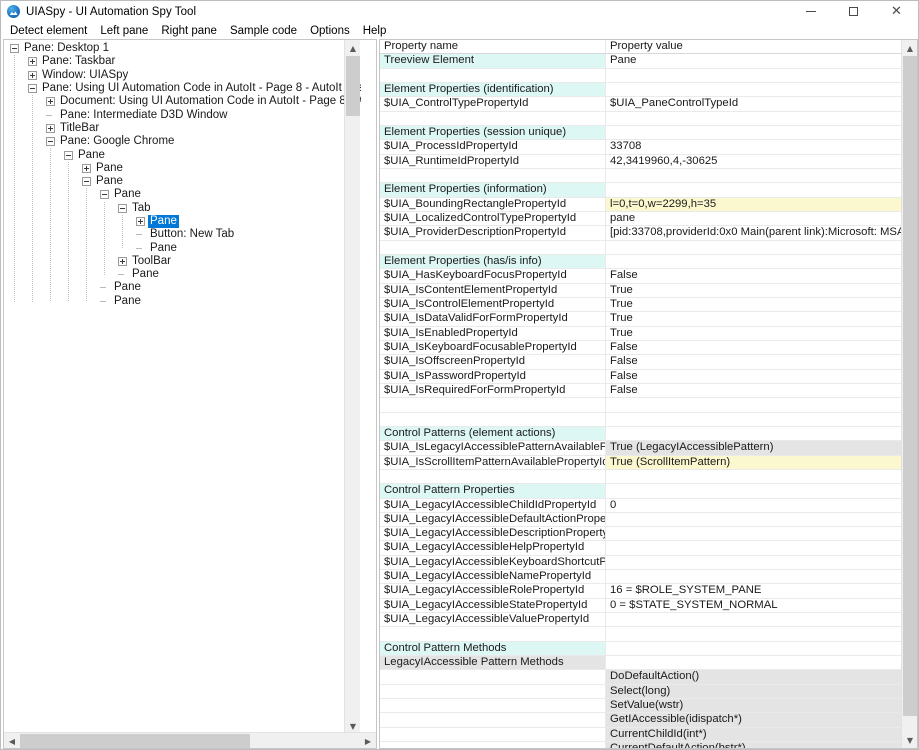  Describe the element at coordinates (641, 735) in the screenshot. I see `property-grid-row: CurrentChildId(int*)` at that location.